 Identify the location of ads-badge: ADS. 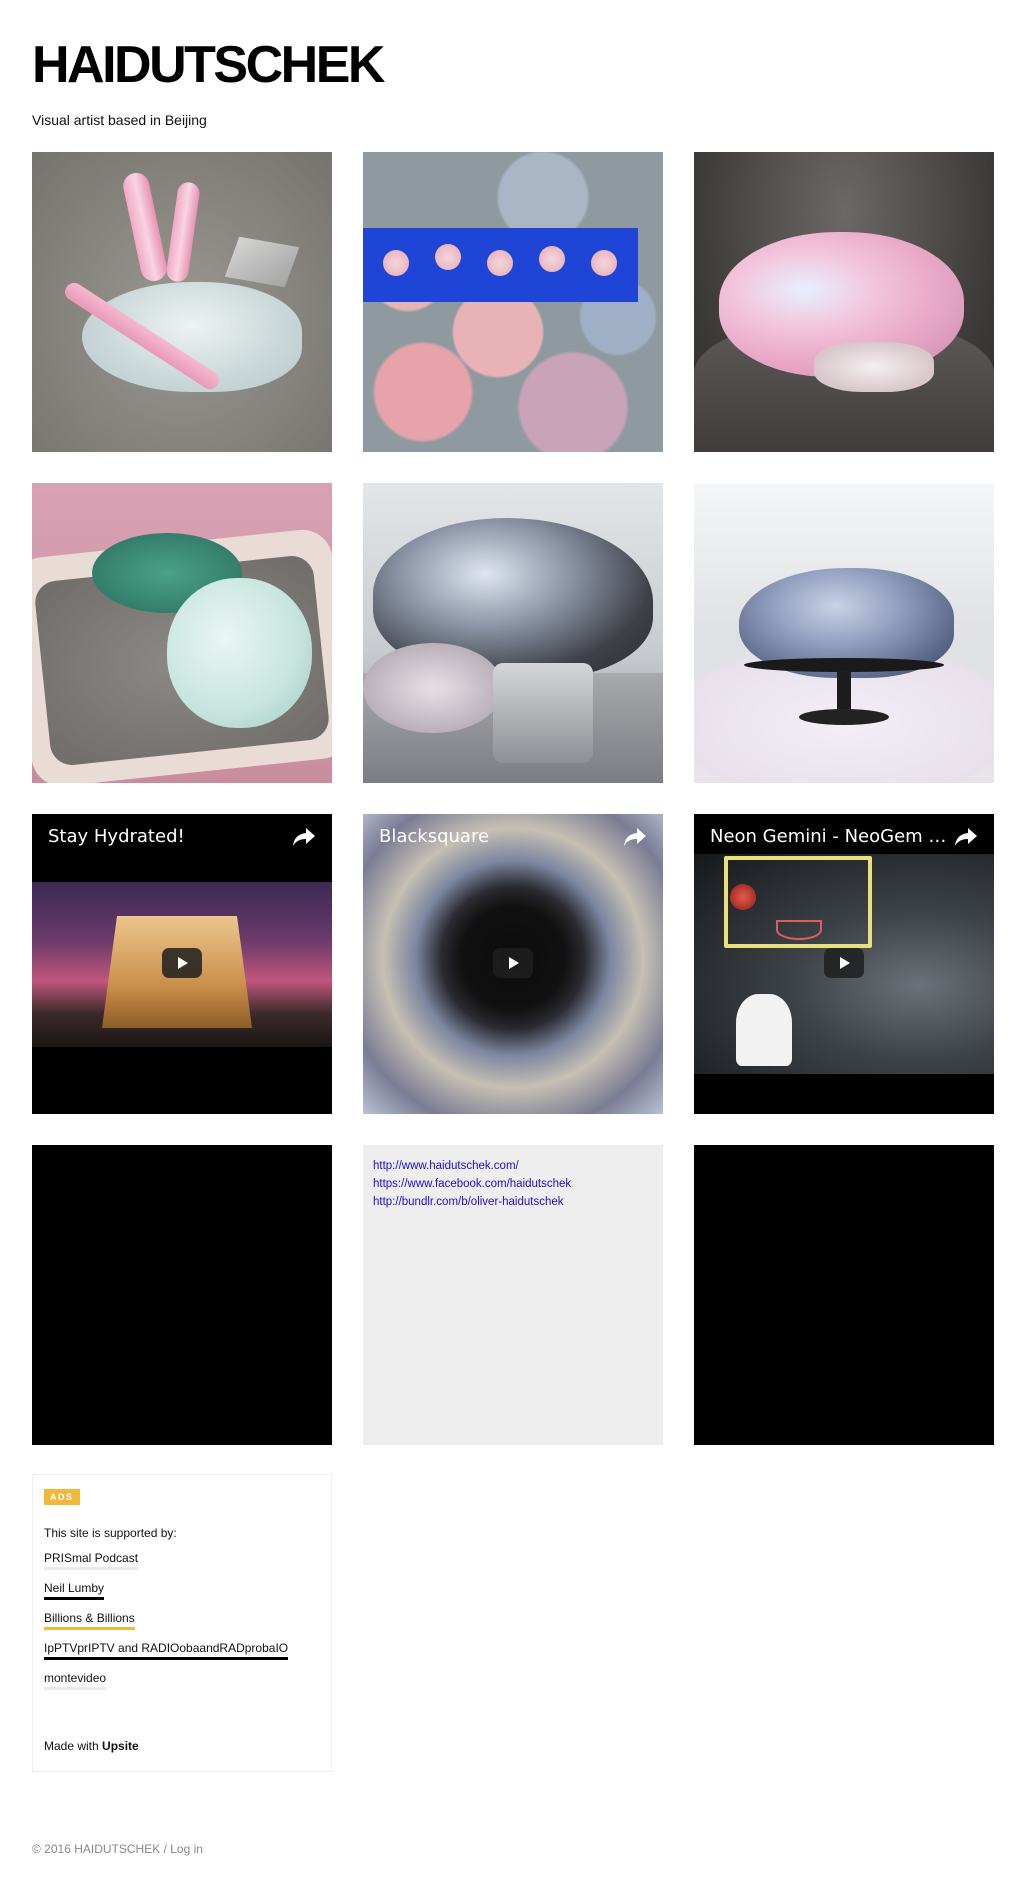
(62, 1497).